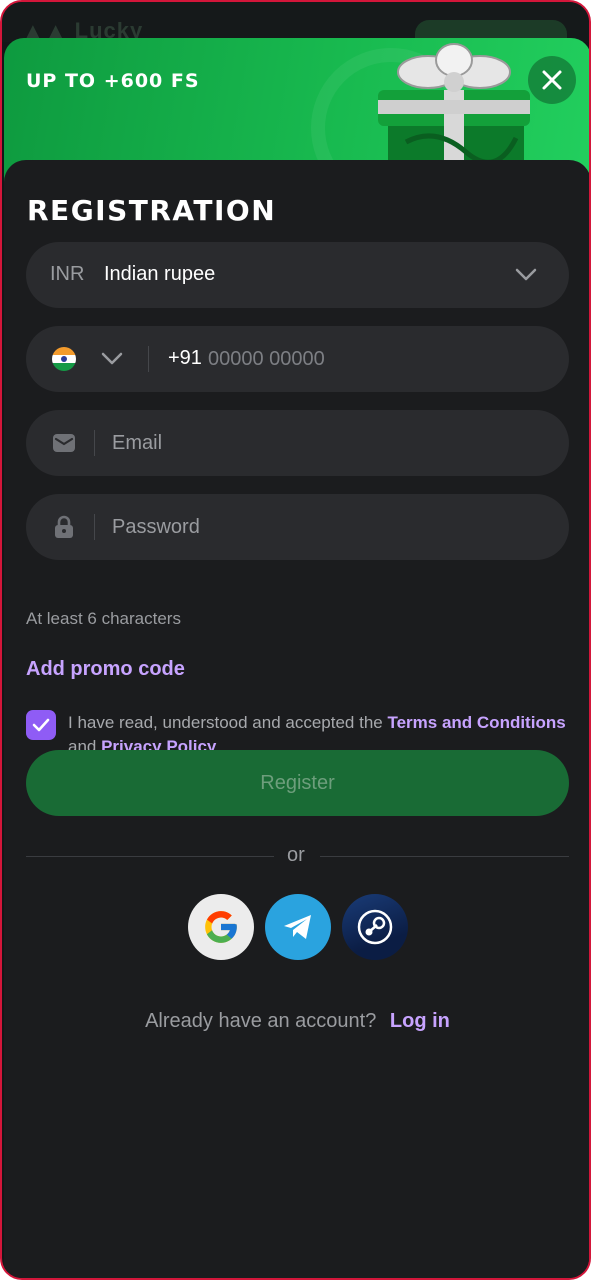 Image resolution: width=591 pixels, height=1280 pixels. I want to click on close-button, so click(552, 80).